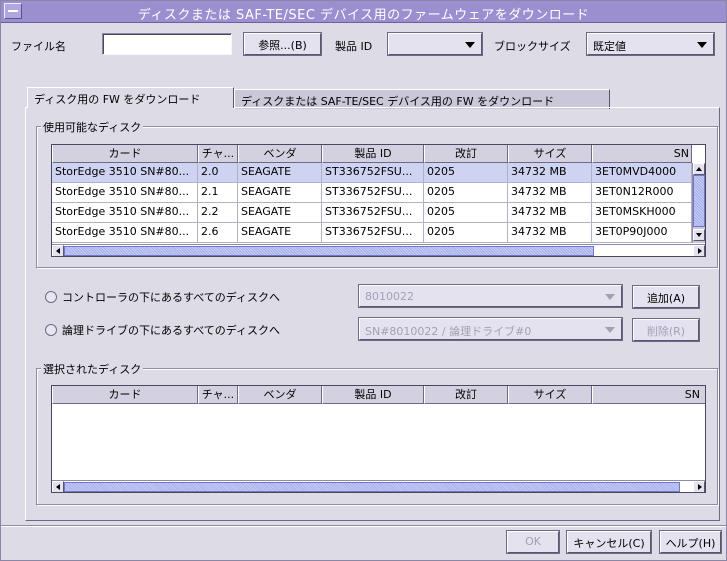 This screenshot has height=561, width=727. Describe the element at coordinates (171, 330) in the screenshot. I see `radio-logical-drive-label: 論理ドライブの下にあるすべてのディスクへ` at that location.